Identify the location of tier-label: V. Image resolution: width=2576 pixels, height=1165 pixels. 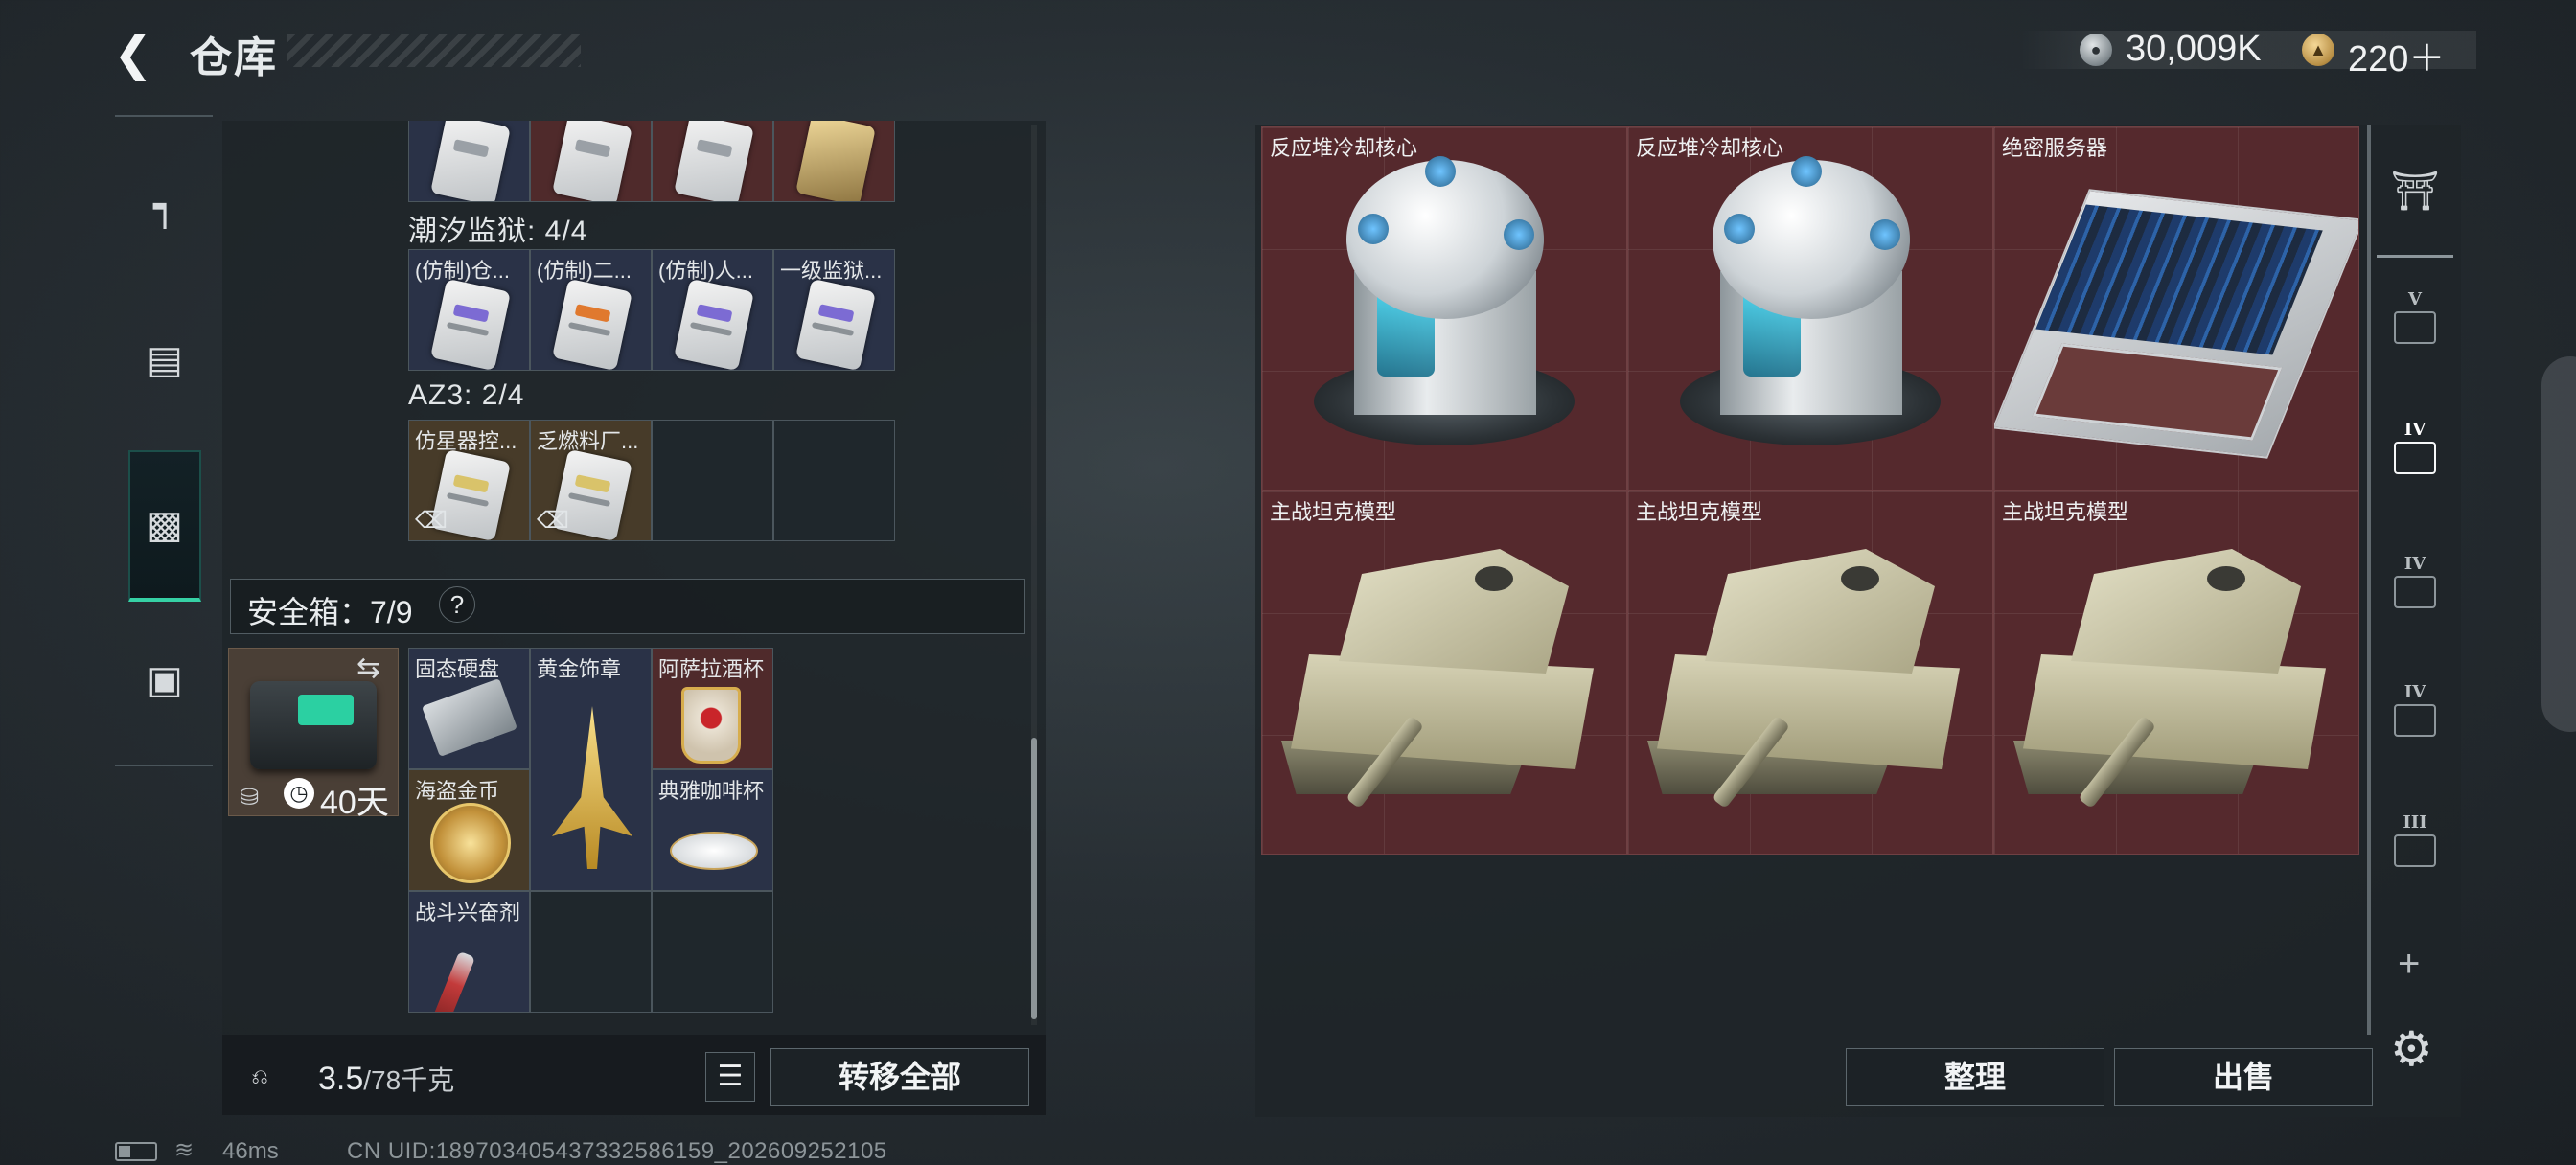
(2415, 298).